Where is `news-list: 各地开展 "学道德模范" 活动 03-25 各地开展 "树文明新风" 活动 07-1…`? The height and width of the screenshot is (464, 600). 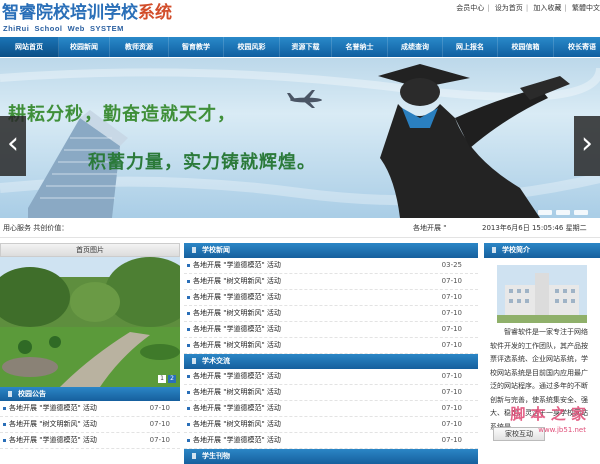 news-list: 各地开展 "学道德模范" 活动 03-25 各地开展 "树文明新风" 活动 07-1… is located at coordinates (331, 306).